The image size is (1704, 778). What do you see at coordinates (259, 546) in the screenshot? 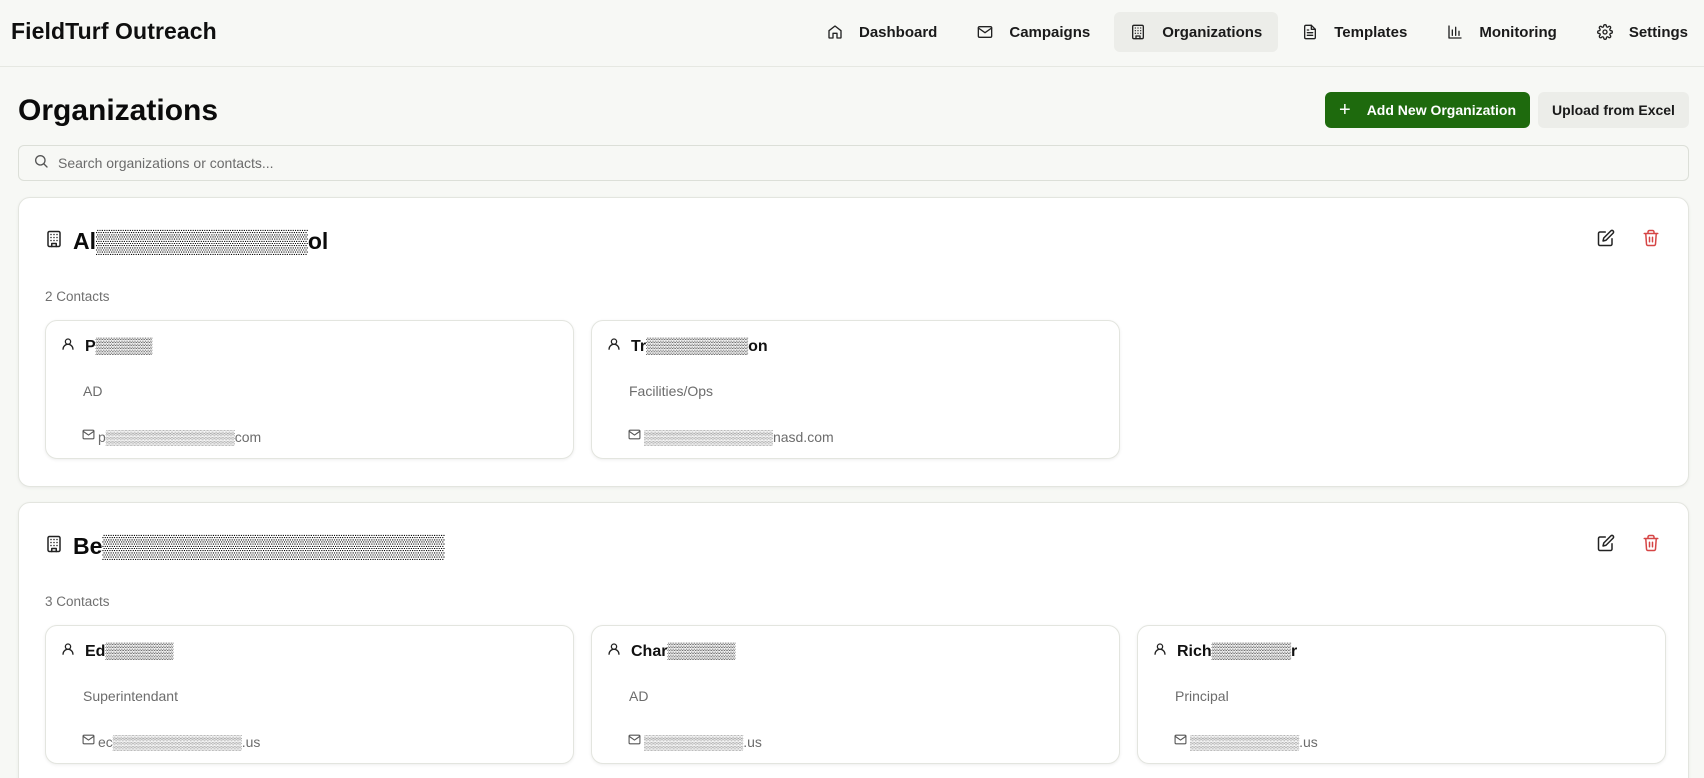
I see `org-name: Be▒▒▒▒▒▒▒▒▒▒▒▒▒▒▒▒▒▒▒▒▒` at bounding box center [259, 546].